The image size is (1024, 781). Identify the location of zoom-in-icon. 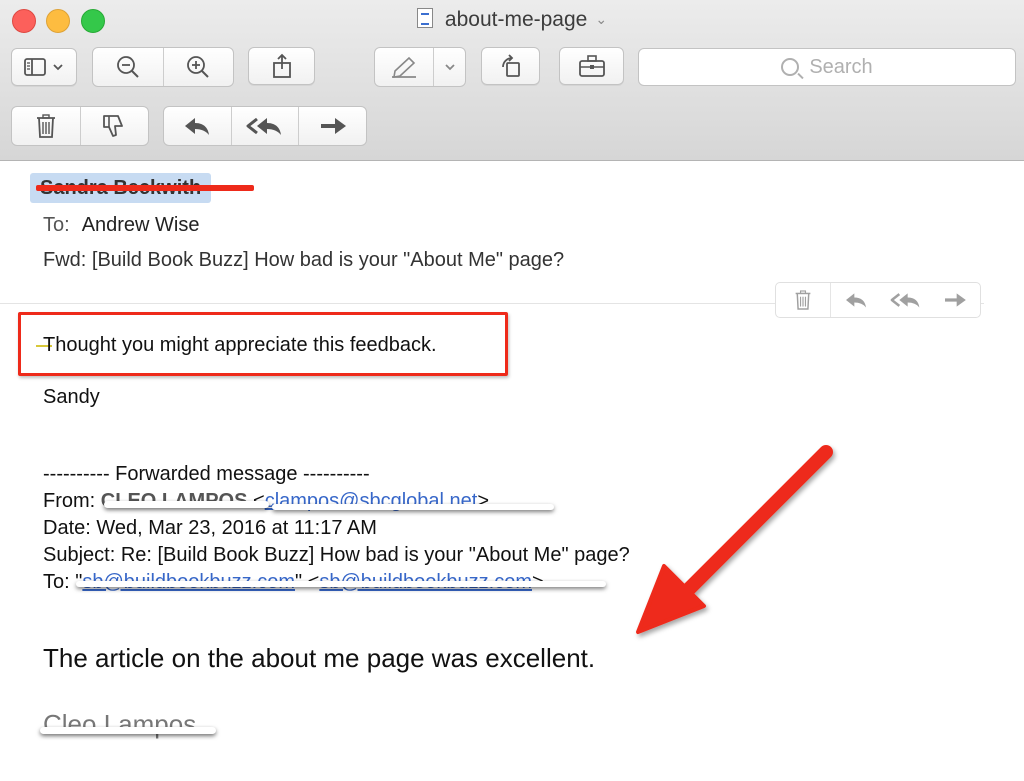
(198, 67).